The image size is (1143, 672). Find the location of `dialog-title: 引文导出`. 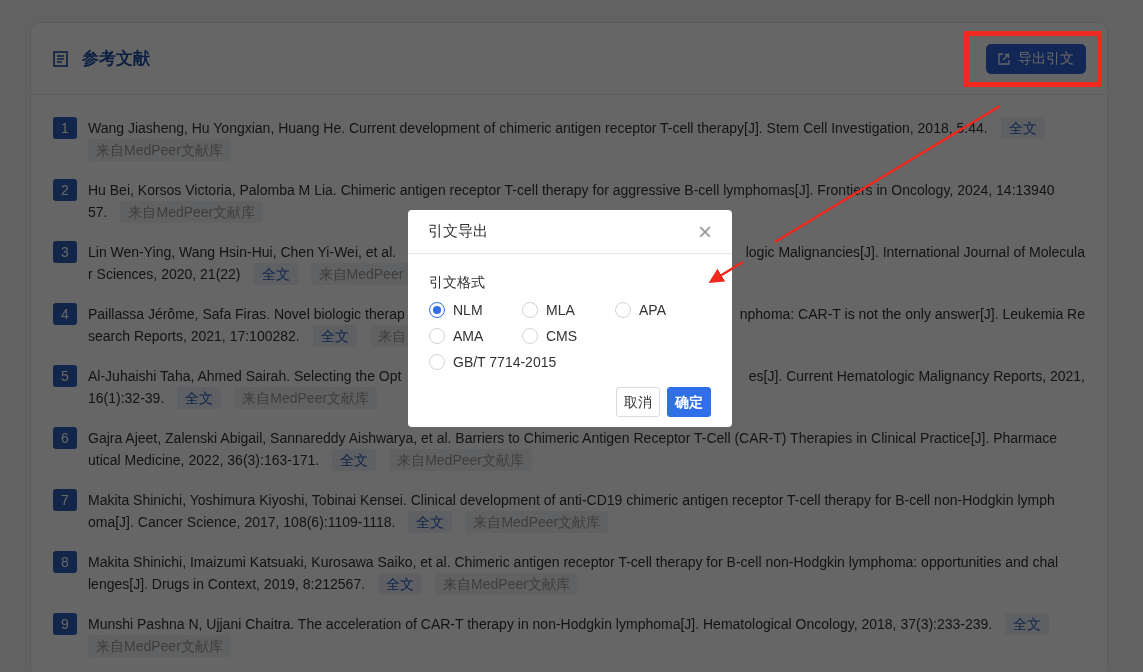

dialog-title: 引文导出 is located at coordinates (458, 231).